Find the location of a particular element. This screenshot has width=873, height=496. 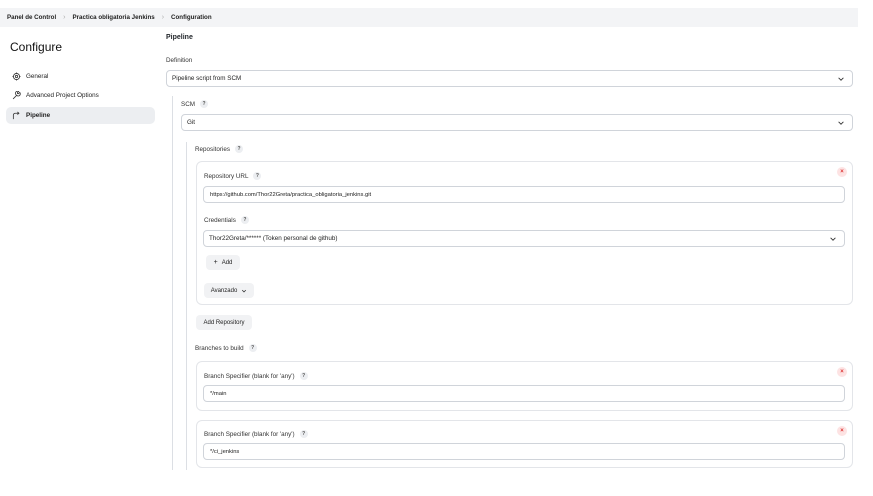

wrench-icon is located at coordinates (16, 96).